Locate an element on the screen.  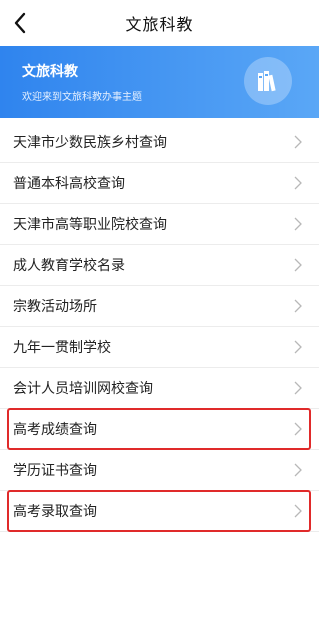
page-title: 文旅科教 is located at coordinates (159, 24).